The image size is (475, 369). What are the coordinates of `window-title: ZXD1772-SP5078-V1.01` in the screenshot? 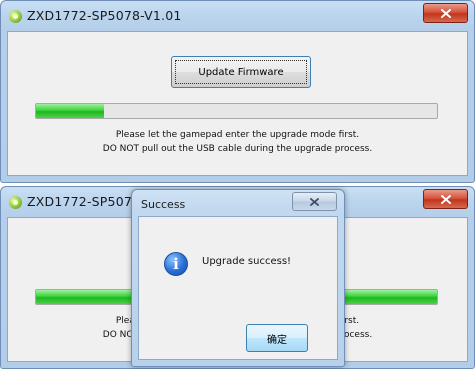 It's located at (104, 15).